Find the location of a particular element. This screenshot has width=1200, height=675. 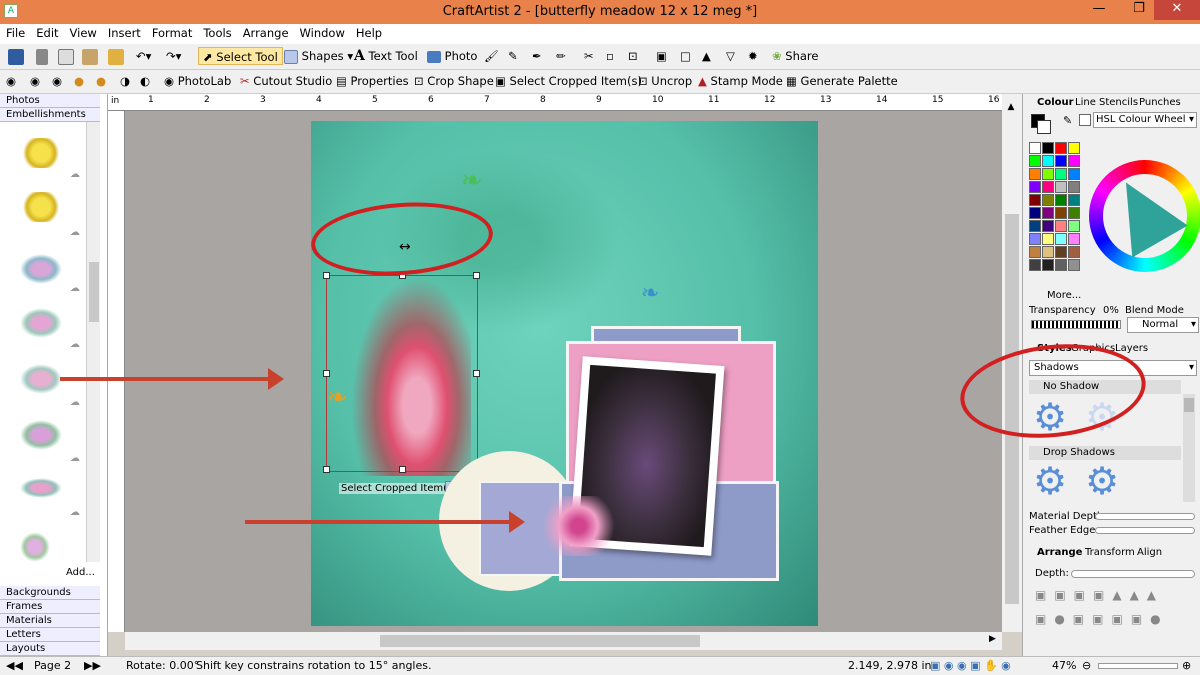

zoom-level: 47% is located at coordinates (1064, 666).